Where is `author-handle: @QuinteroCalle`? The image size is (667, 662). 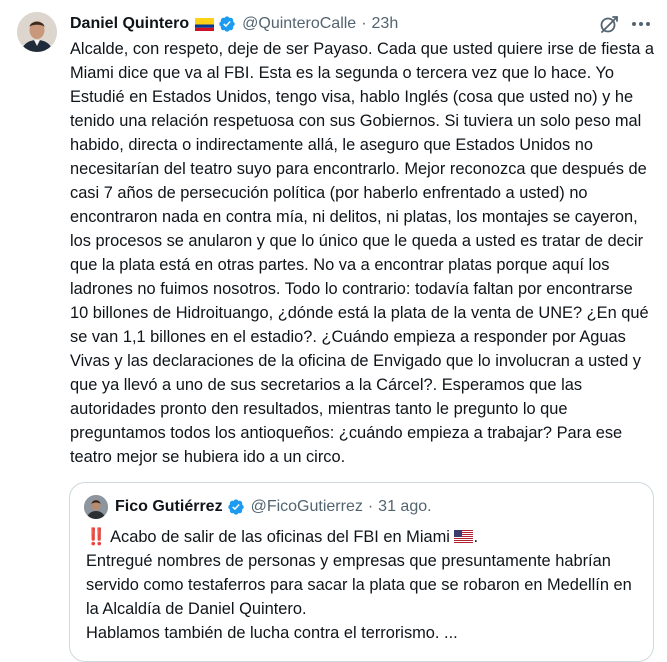
author-handle: @QuinteroCalle is located at coordinates (299, 24).